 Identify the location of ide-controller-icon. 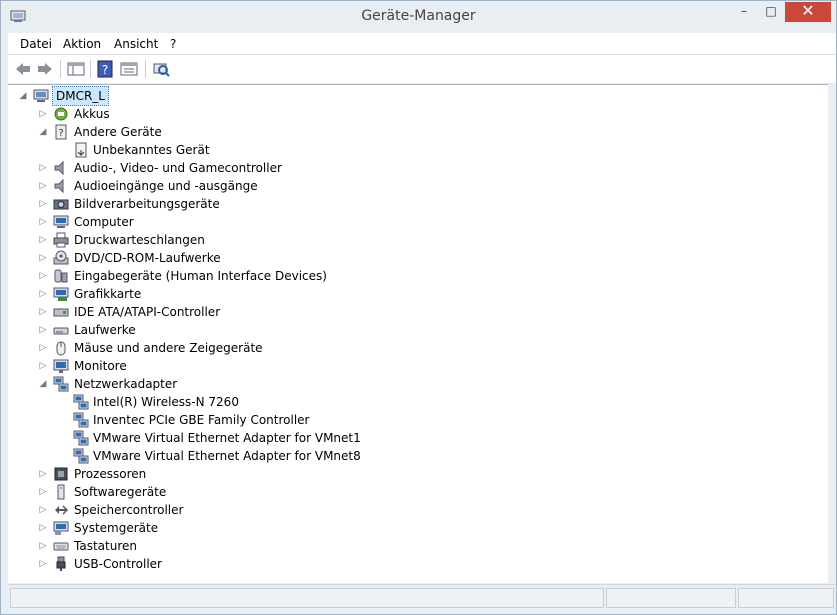
(61, 312).